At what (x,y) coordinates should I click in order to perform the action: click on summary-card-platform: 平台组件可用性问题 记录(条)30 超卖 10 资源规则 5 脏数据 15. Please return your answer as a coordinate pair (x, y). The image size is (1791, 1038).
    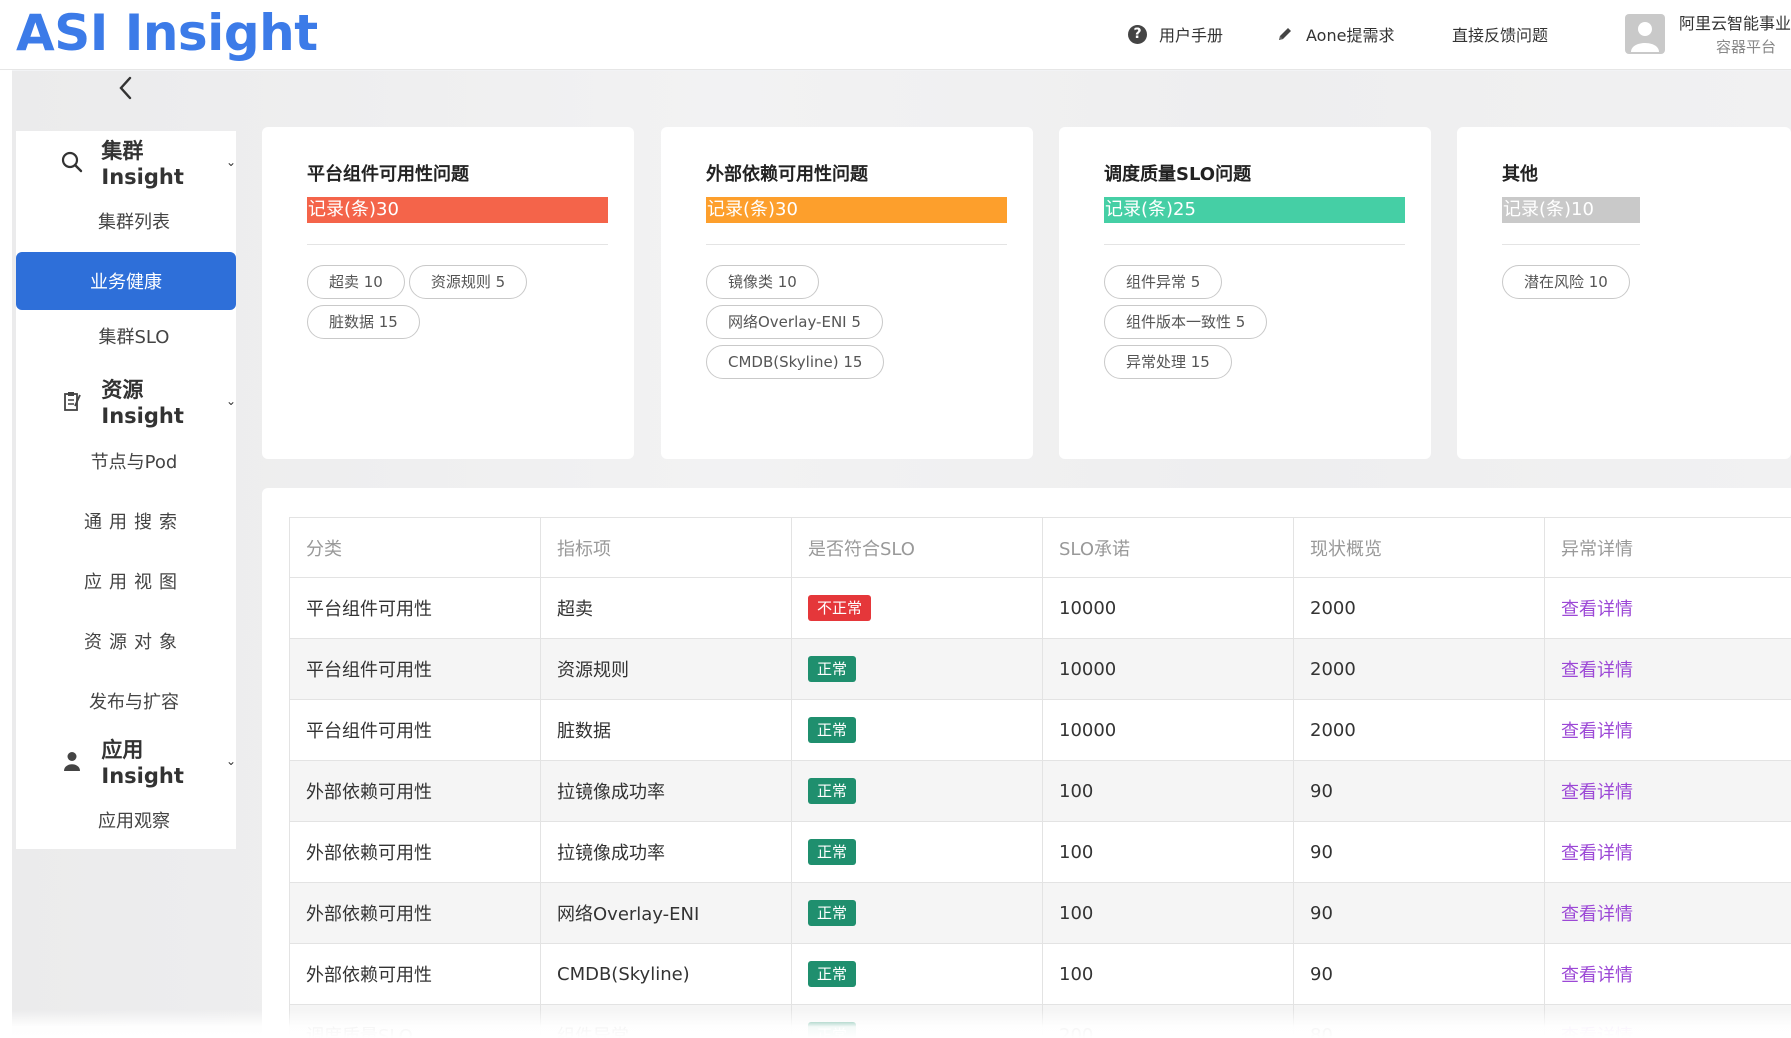
    Looking at the image, I should click on (448, 293).